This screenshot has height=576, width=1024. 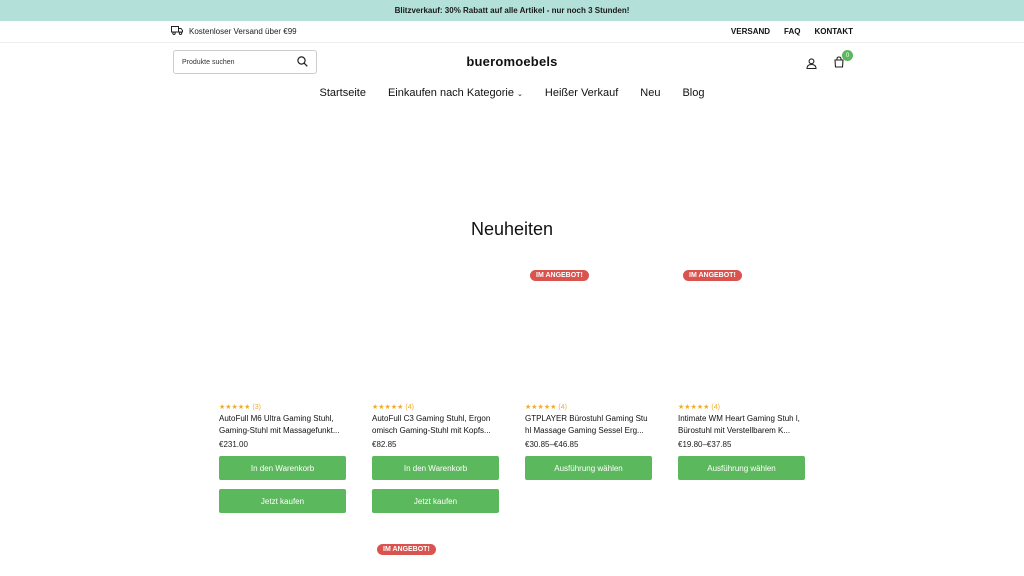 What do you see at coordinates (450, 93) in the screenshot?
I see `nav-item-kategorie-label: Einkaufen nach Kategorie` at bounding box center [450, 93].